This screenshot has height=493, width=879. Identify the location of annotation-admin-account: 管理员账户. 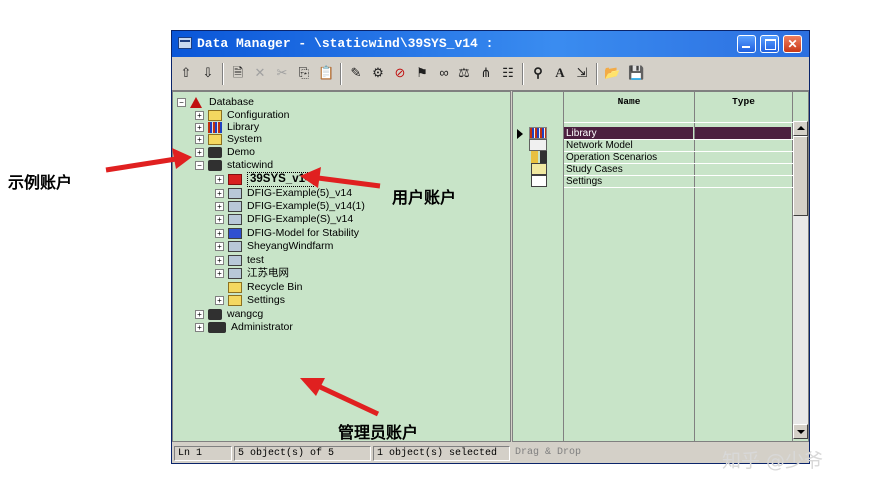
(378, 432).